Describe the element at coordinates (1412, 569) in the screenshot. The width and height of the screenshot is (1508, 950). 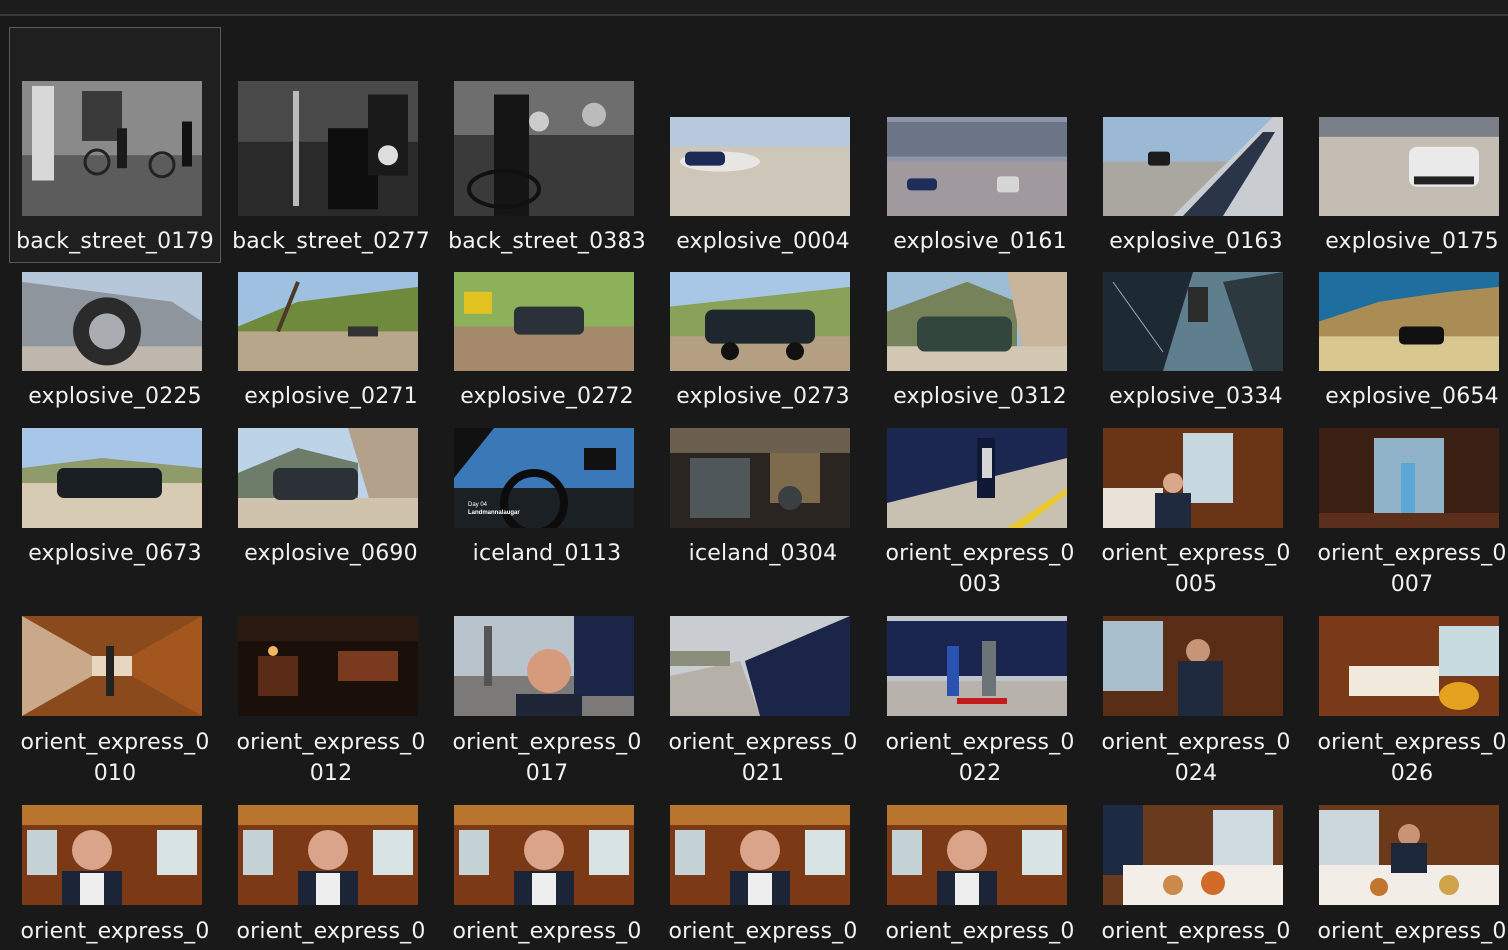
I see `file-name-label: orient_express_0 007` at that location.